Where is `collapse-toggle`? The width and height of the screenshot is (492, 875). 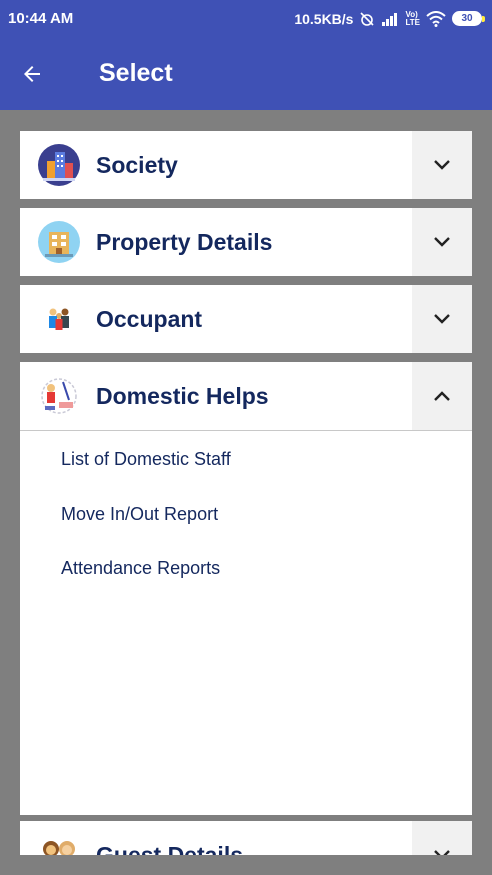
collapse-toggle is located at coordinates (442, 396).